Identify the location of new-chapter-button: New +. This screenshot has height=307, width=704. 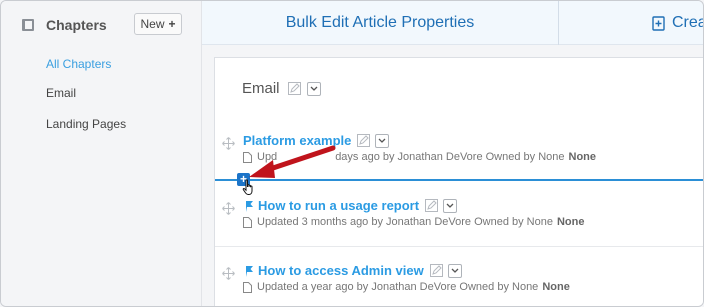
(158, 24).